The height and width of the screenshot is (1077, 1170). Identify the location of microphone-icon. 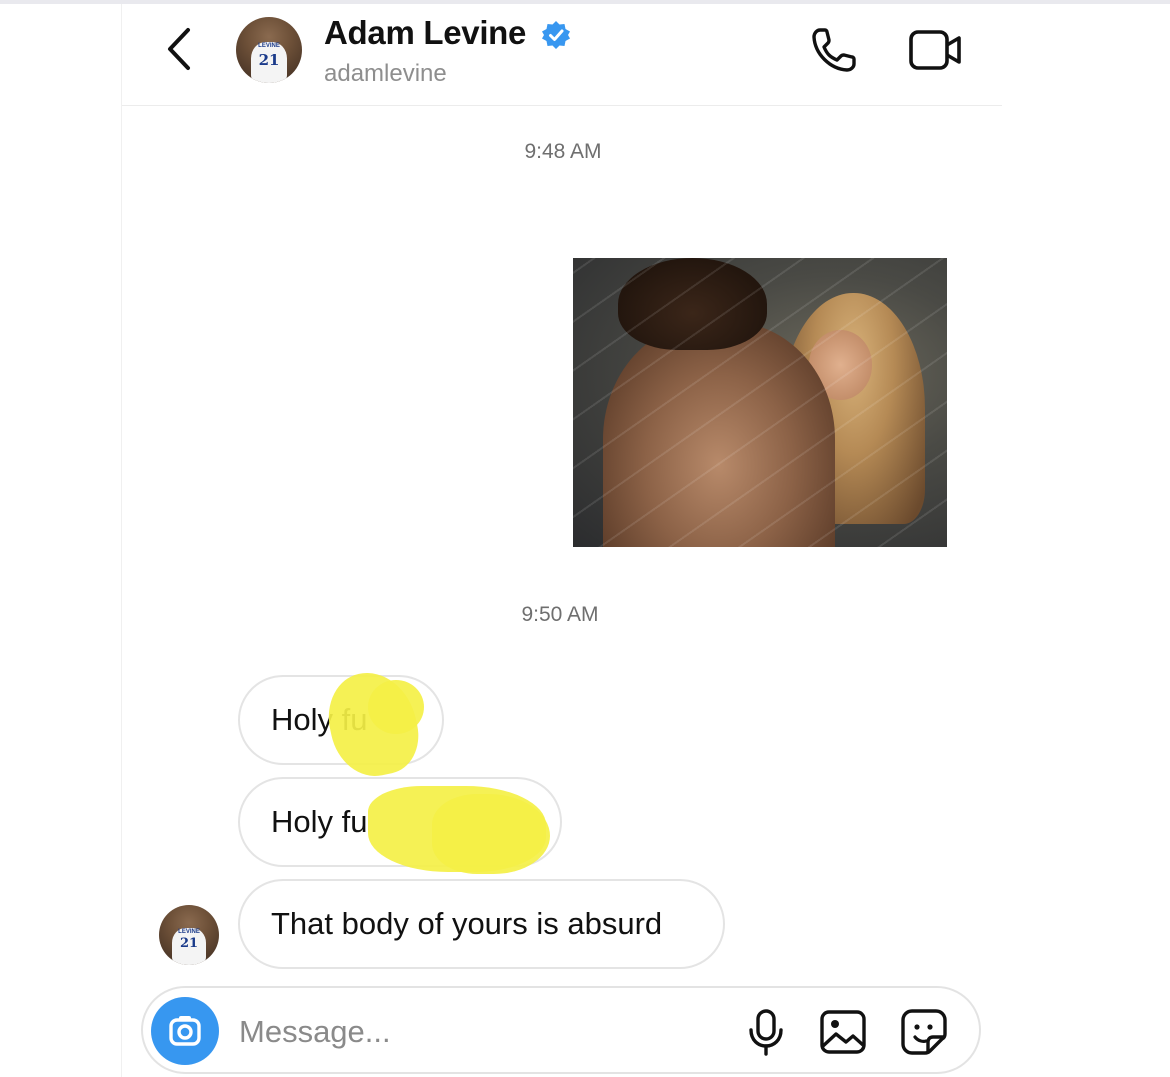
(766, 1032).